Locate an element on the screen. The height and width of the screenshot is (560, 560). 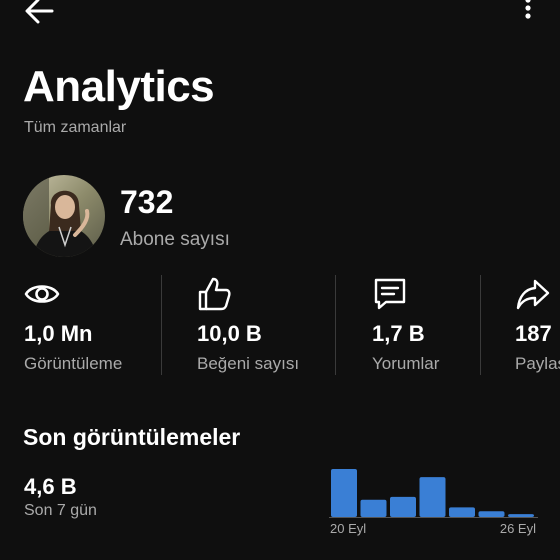
top-app-bar is located at coordinates (280, 15).